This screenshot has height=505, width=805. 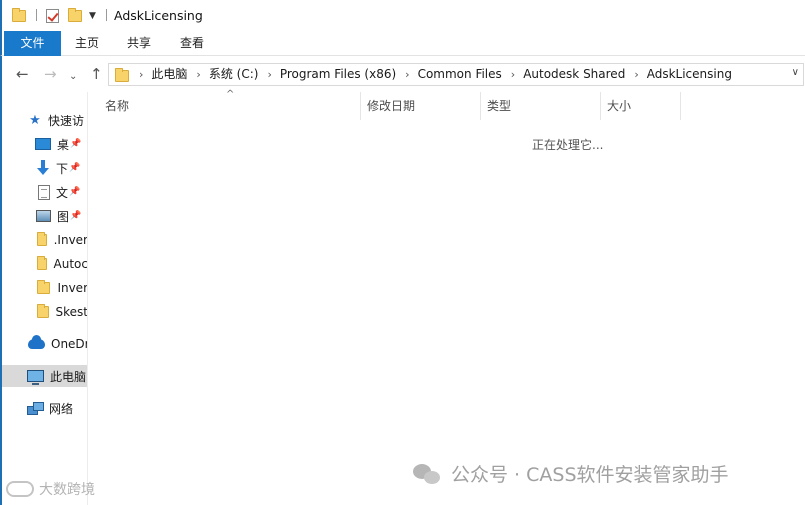 I want to click on star-icon: ★, so click(x=35, y=120).